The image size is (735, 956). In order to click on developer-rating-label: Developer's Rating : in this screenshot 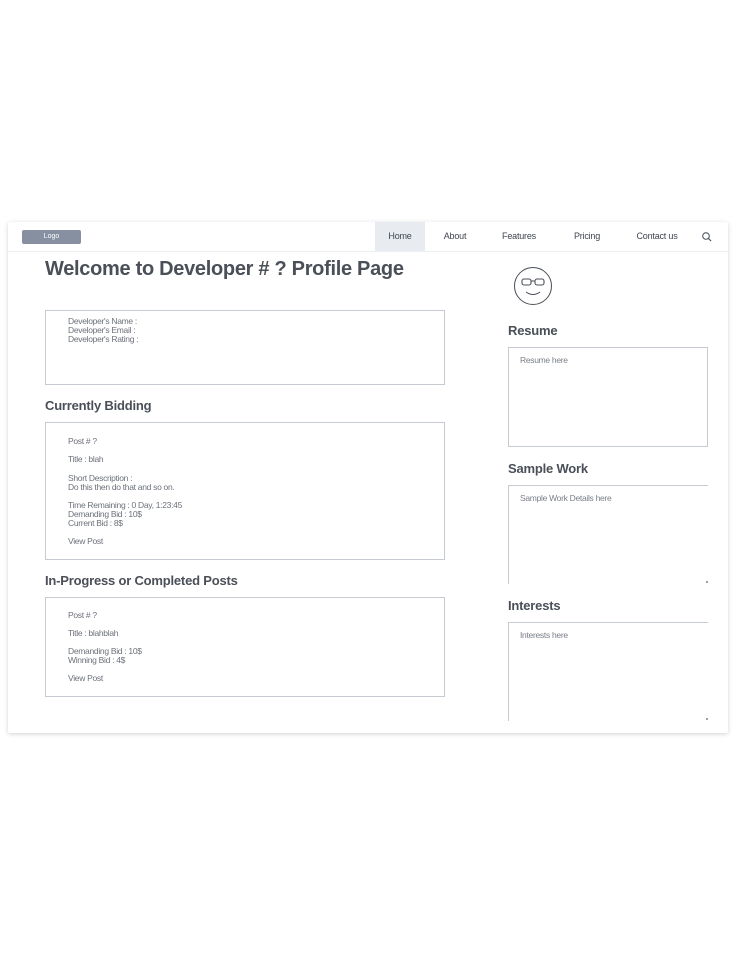, I will do `click(103, 339)`.